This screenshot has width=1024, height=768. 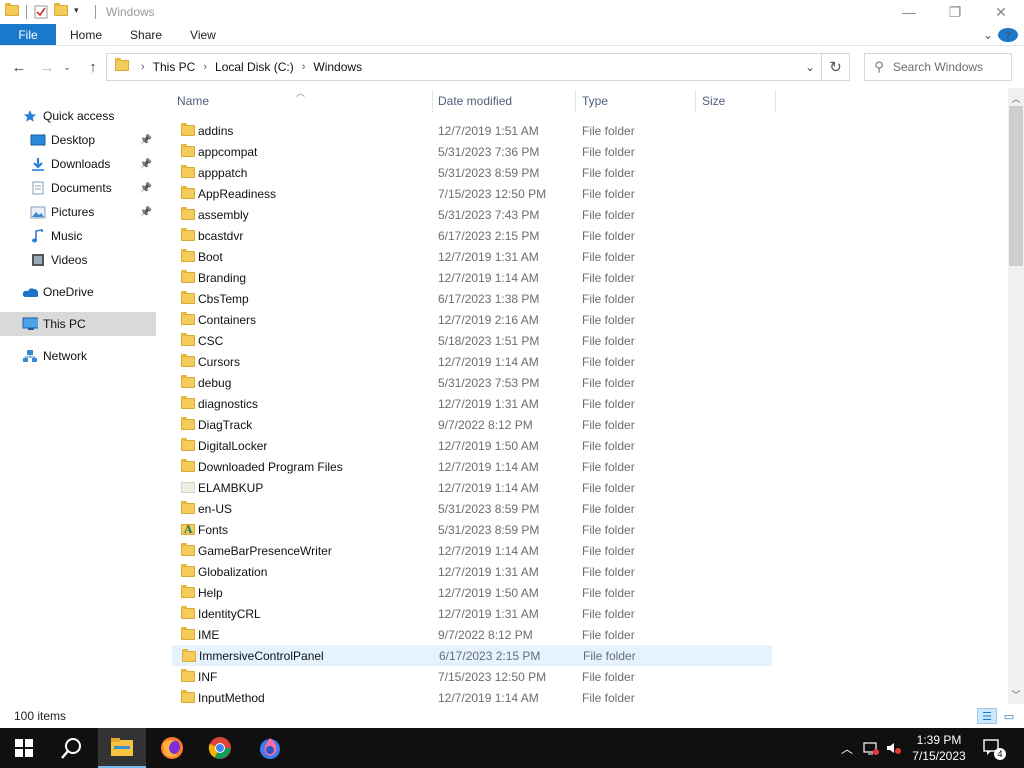 I want to click on table-row: Boot 12/7/2019 1:31 AM File folder, so click(x=472, y=256).